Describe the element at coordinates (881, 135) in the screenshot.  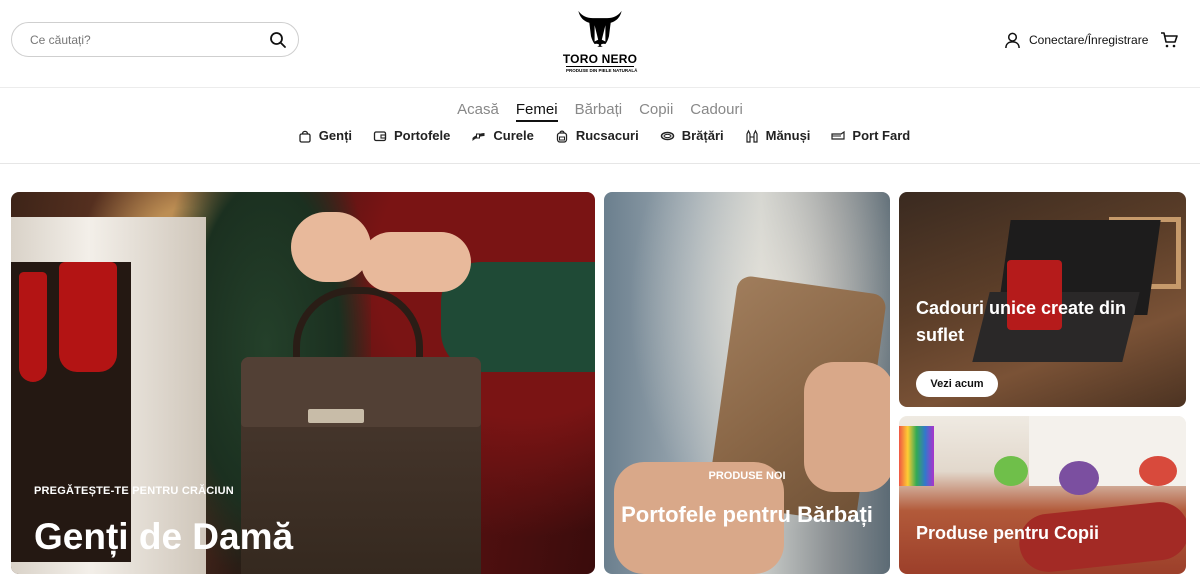
I see `category-label: Port Fard` at that location.